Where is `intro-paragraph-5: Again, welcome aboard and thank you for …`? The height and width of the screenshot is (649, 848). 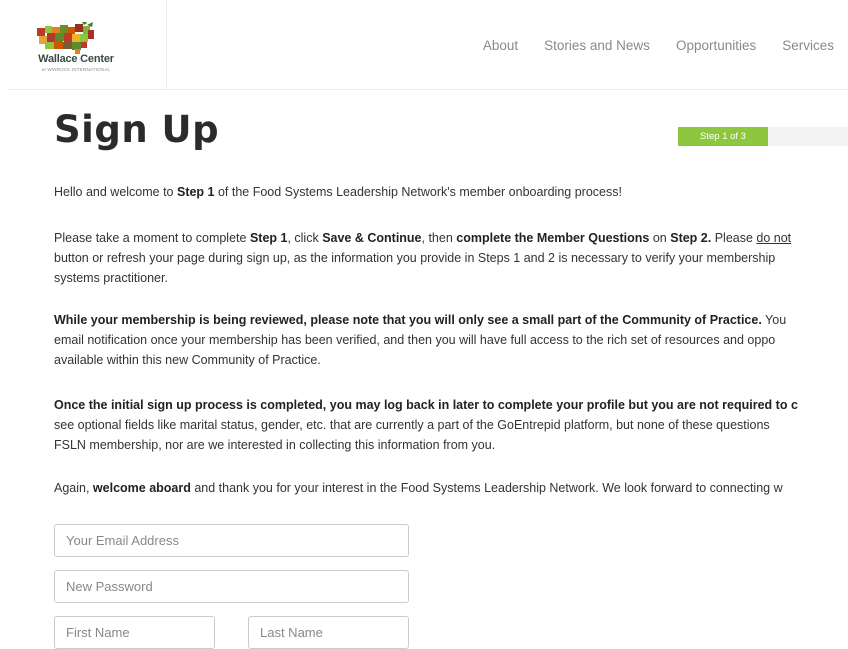
intro-paragraph-5: Again, welcome aboard and thank you for … is located at coordinates (418, 488).